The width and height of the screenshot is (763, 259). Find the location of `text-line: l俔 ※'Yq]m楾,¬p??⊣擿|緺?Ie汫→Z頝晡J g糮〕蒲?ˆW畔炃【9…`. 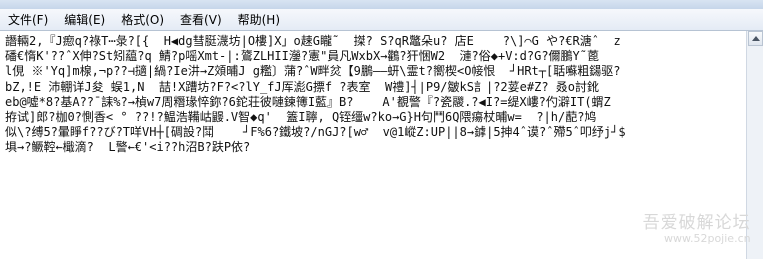

text-line: l俔 ※'Yq]m楾,¬p??⊣擿|緺?Ie汫→Z頝晡J g糮〕蒲?ˆW畔炃【9… is located at coordinates (313, 71).